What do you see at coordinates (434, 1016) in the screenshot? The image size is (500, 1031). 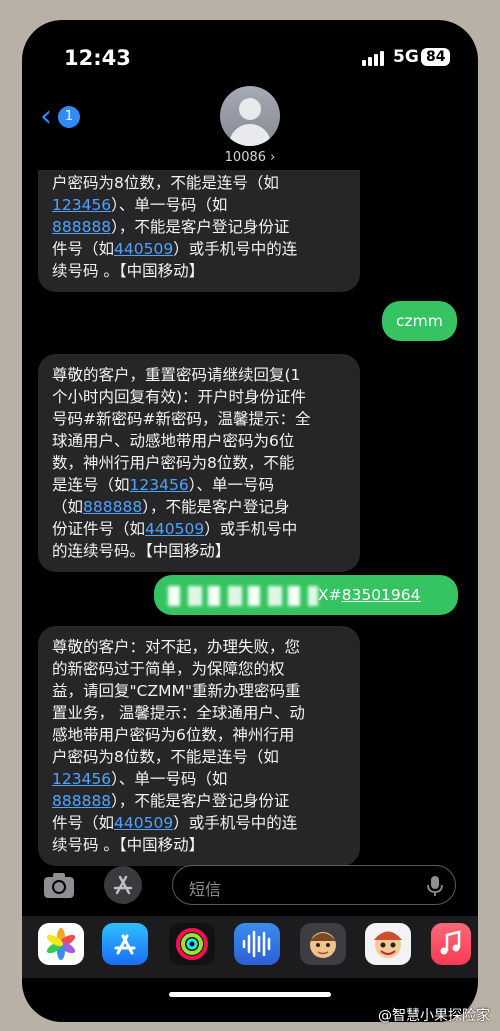 I see `watermark: @智慧小果探险家` at bounding box center [434, 1016].